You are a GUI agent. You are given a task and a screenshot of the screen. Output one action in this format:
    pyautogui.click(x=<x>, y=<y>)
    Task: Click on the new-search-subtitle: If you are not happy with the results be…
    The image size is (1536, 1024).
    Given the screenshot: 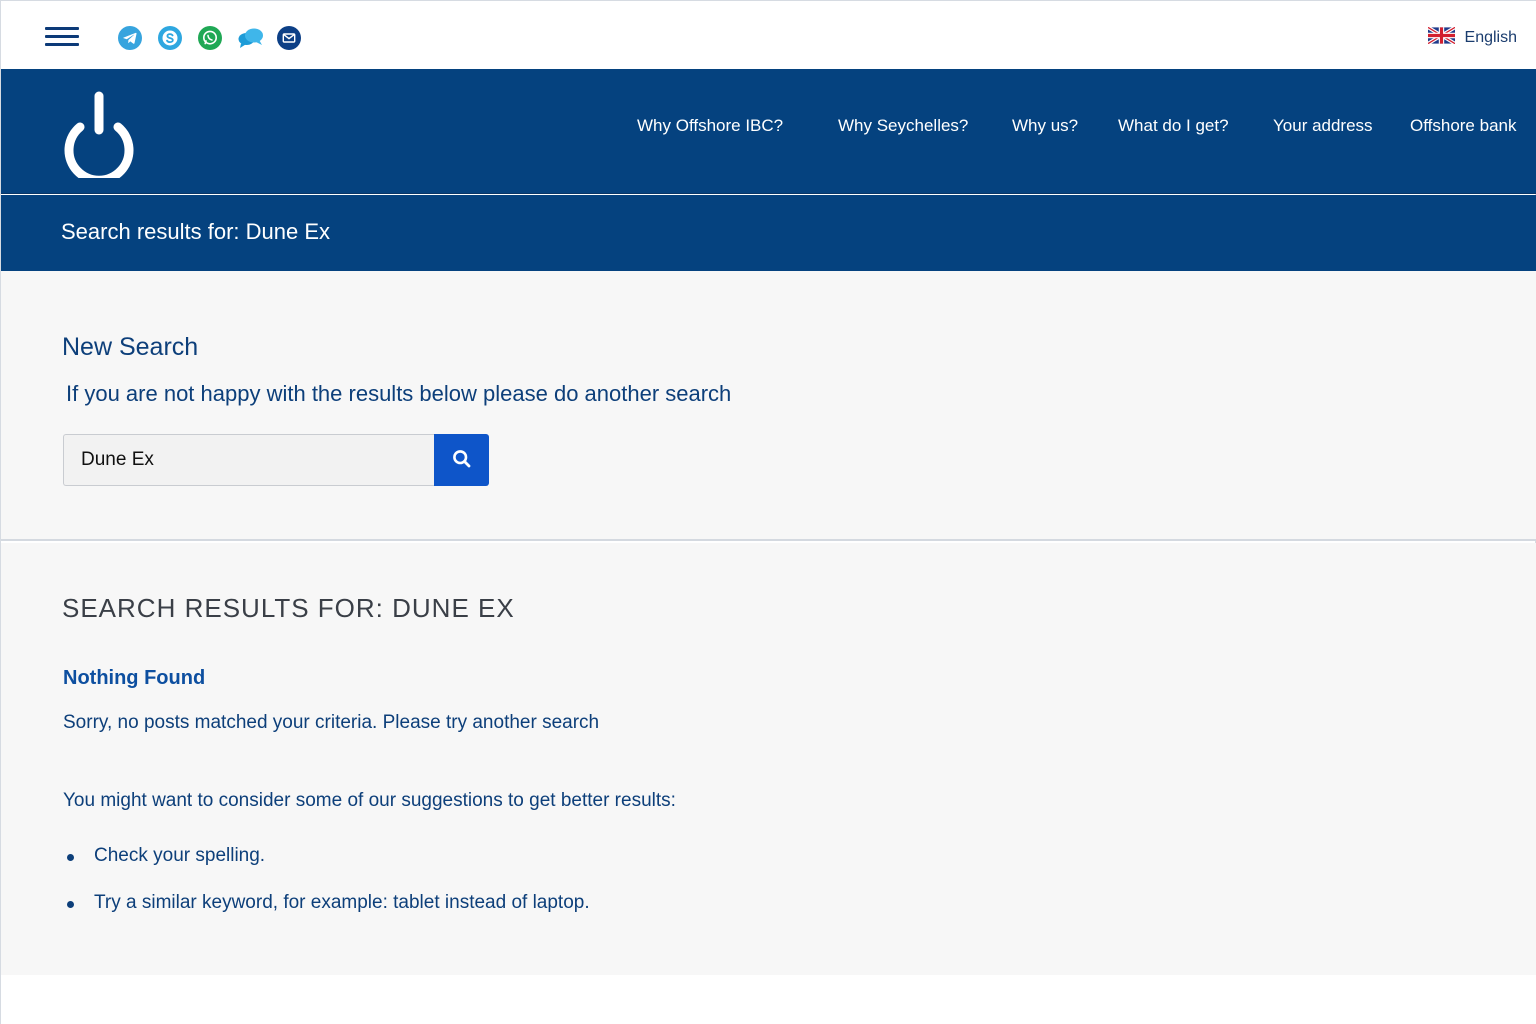 What is the action you would take?
    pyautogui.click(x=399, y=393)
    